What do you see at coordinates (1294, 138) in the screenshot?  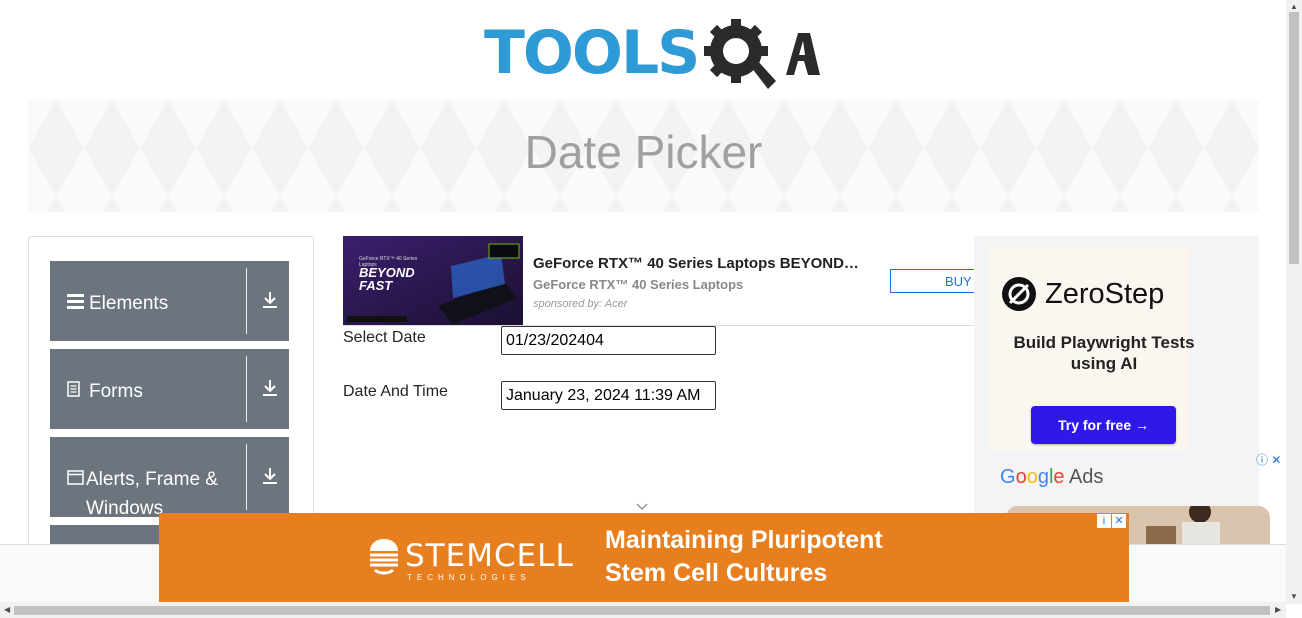 I see `vertical-scroll-thumb` at bounding box center [1294, 138].